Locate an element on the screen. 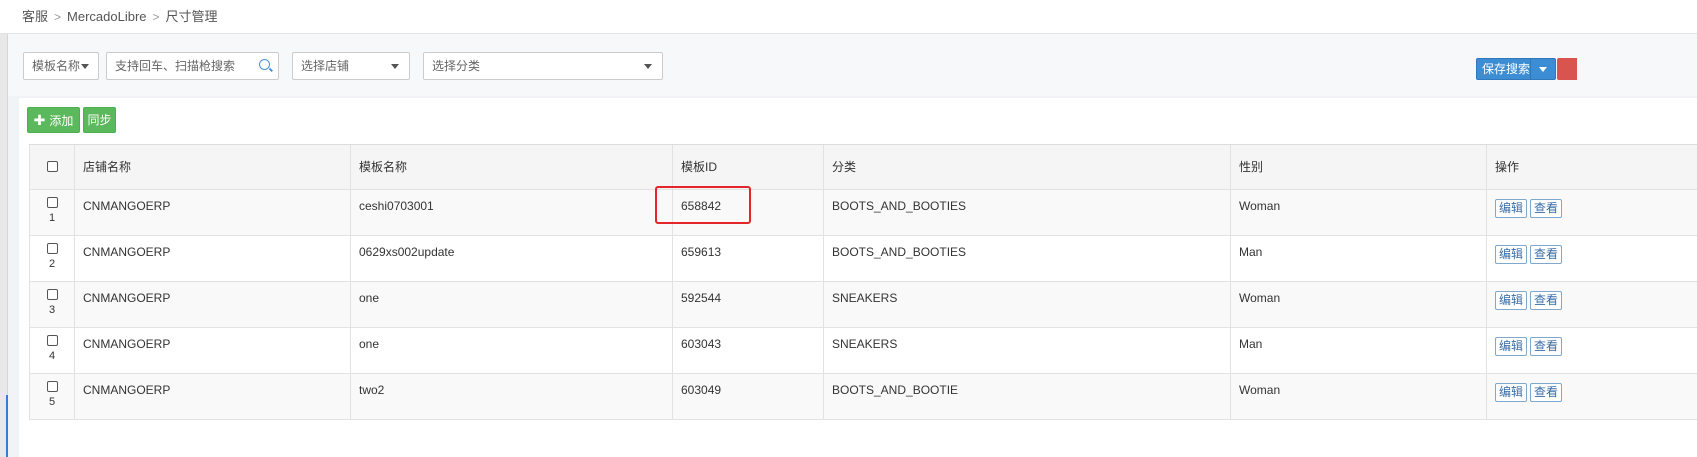 The width and height of the screenshot is (1697, 457). row-select-cell: 1 is located at coordinates (52, 212).